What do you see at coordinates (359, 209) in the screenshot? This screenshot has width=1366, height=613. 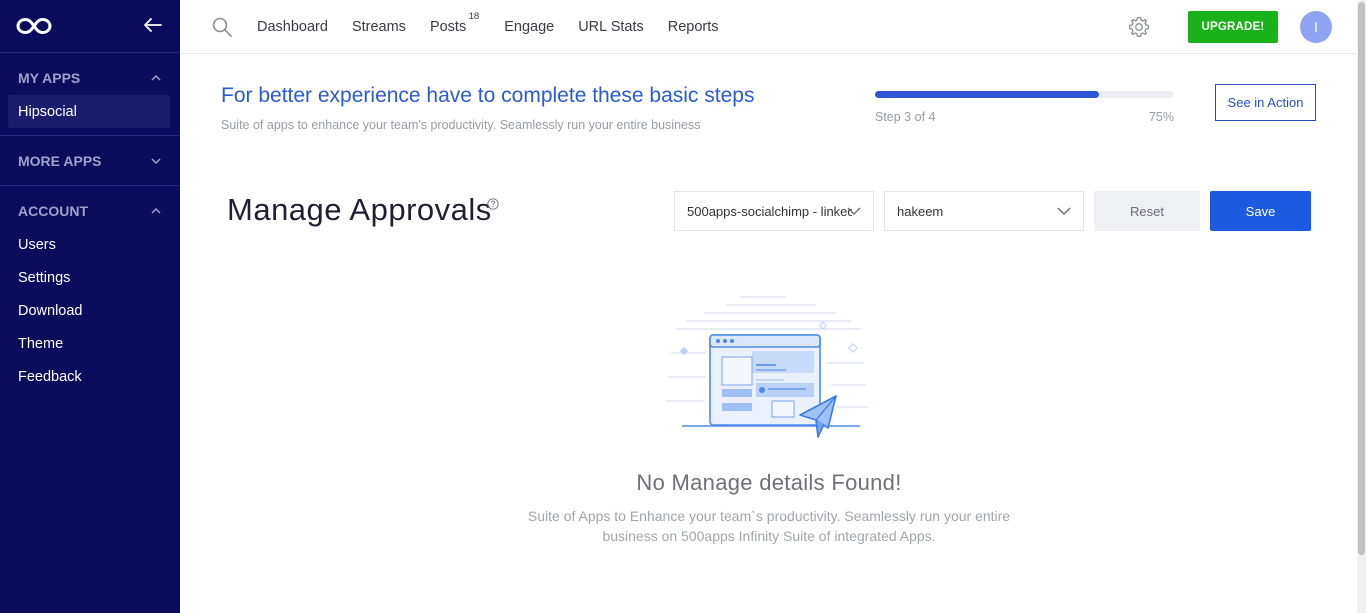 I see `page-title: Manage Approvals` at bounding box center [359, 209].